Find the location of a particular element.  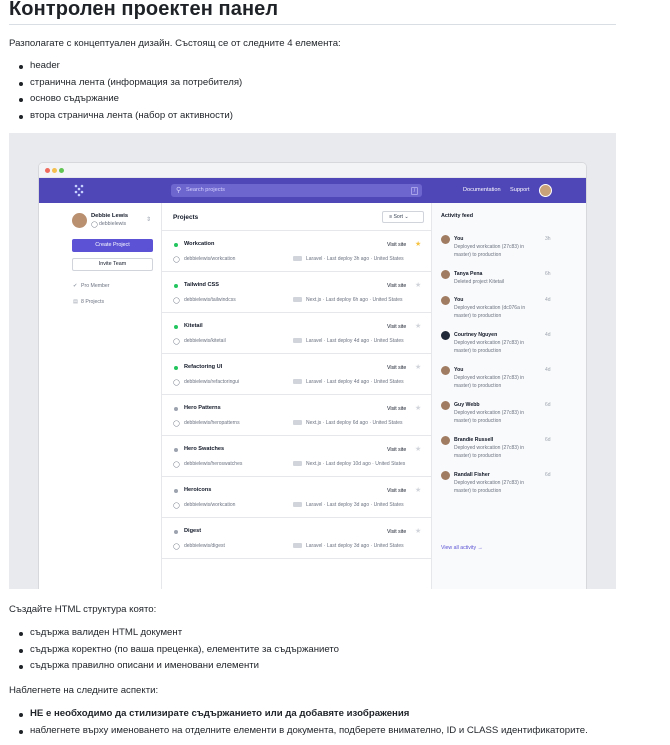

user-handle: debbielewis is located at coordinates (113, 224).